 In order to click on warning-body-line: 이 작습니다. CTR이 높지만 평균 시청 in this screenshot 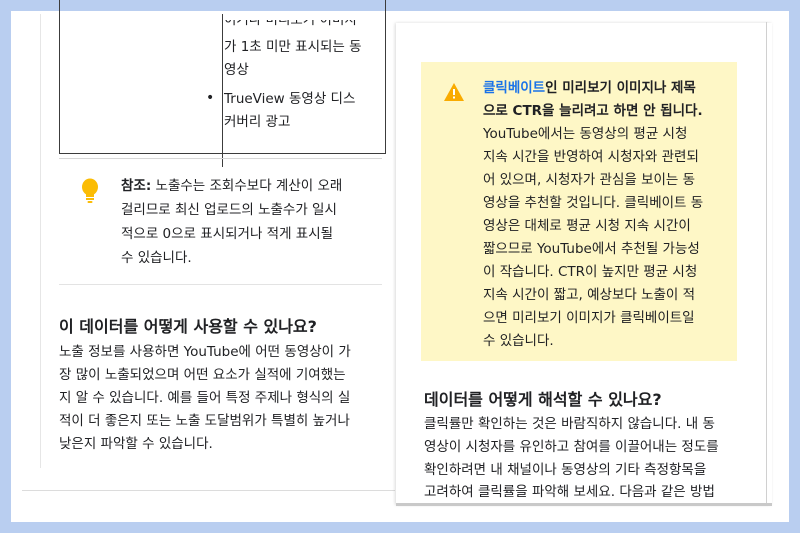, I will do `click(590, 272)`.